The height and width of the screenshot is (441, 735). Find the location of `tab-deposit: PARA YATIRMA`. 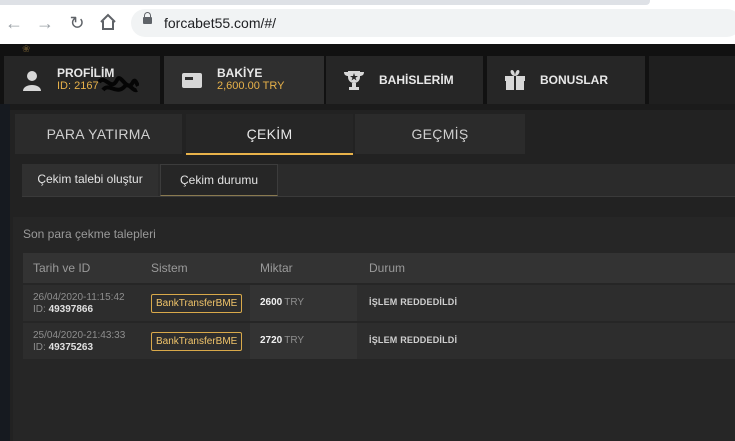

tab-deposit: PARA YATIRMA is located at coordinates (98, 134).